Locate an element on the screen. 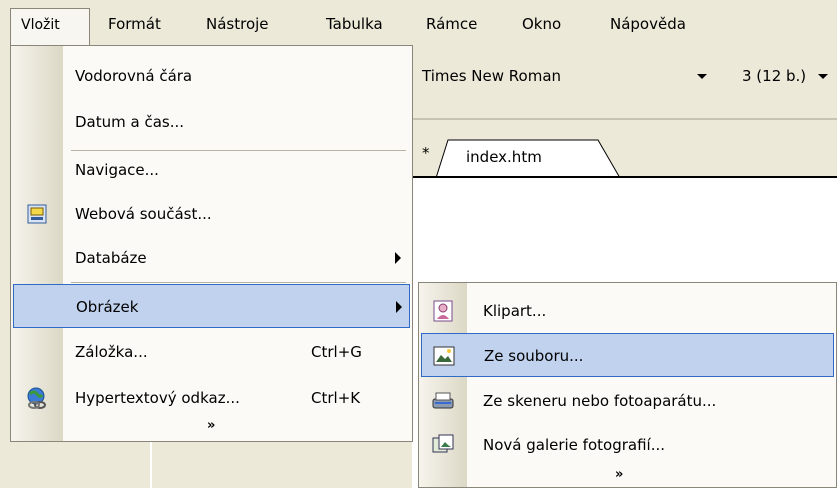 Image resolution: width=837 pixels, height=488 pixels. font-name-dropdown: Times New Roman is located at coordinates (562, 76).